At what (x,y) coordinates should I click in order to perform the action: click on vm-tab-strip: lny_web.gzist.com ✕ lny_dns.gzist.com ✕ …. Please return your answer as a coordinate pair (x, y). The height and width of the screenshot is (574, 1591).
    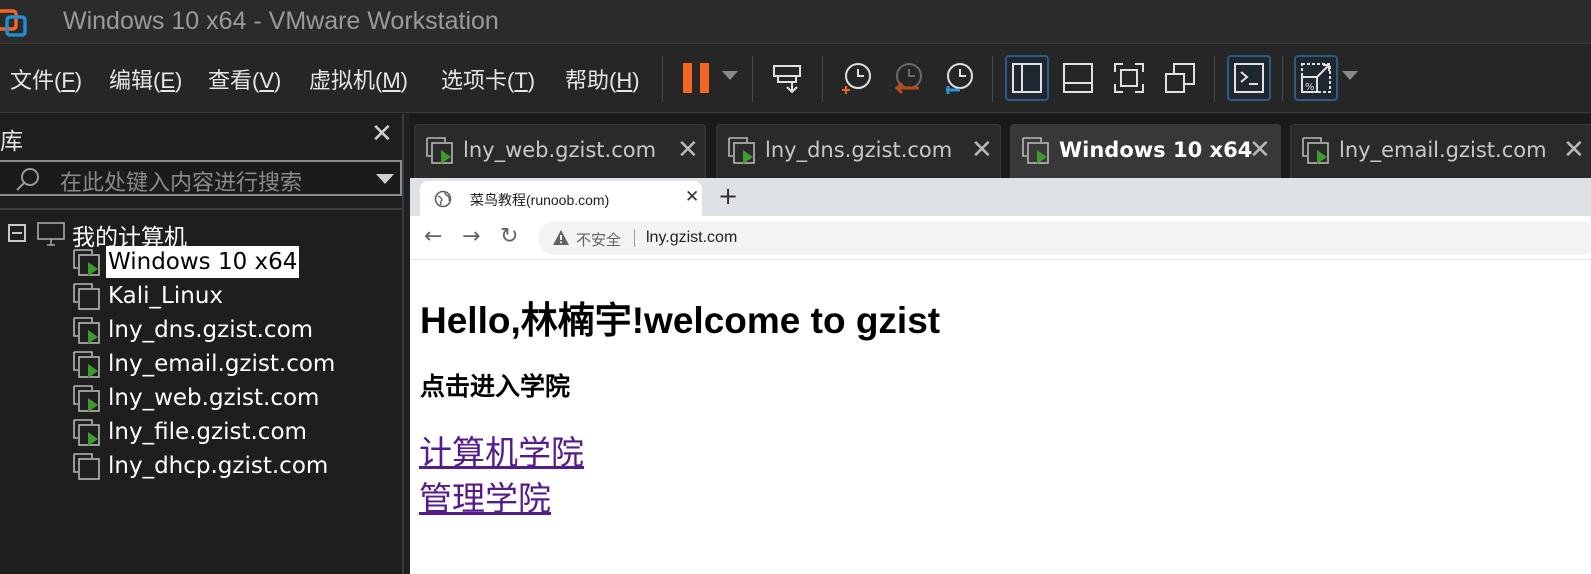
    Looking at the image, I should click on (1000, 146).